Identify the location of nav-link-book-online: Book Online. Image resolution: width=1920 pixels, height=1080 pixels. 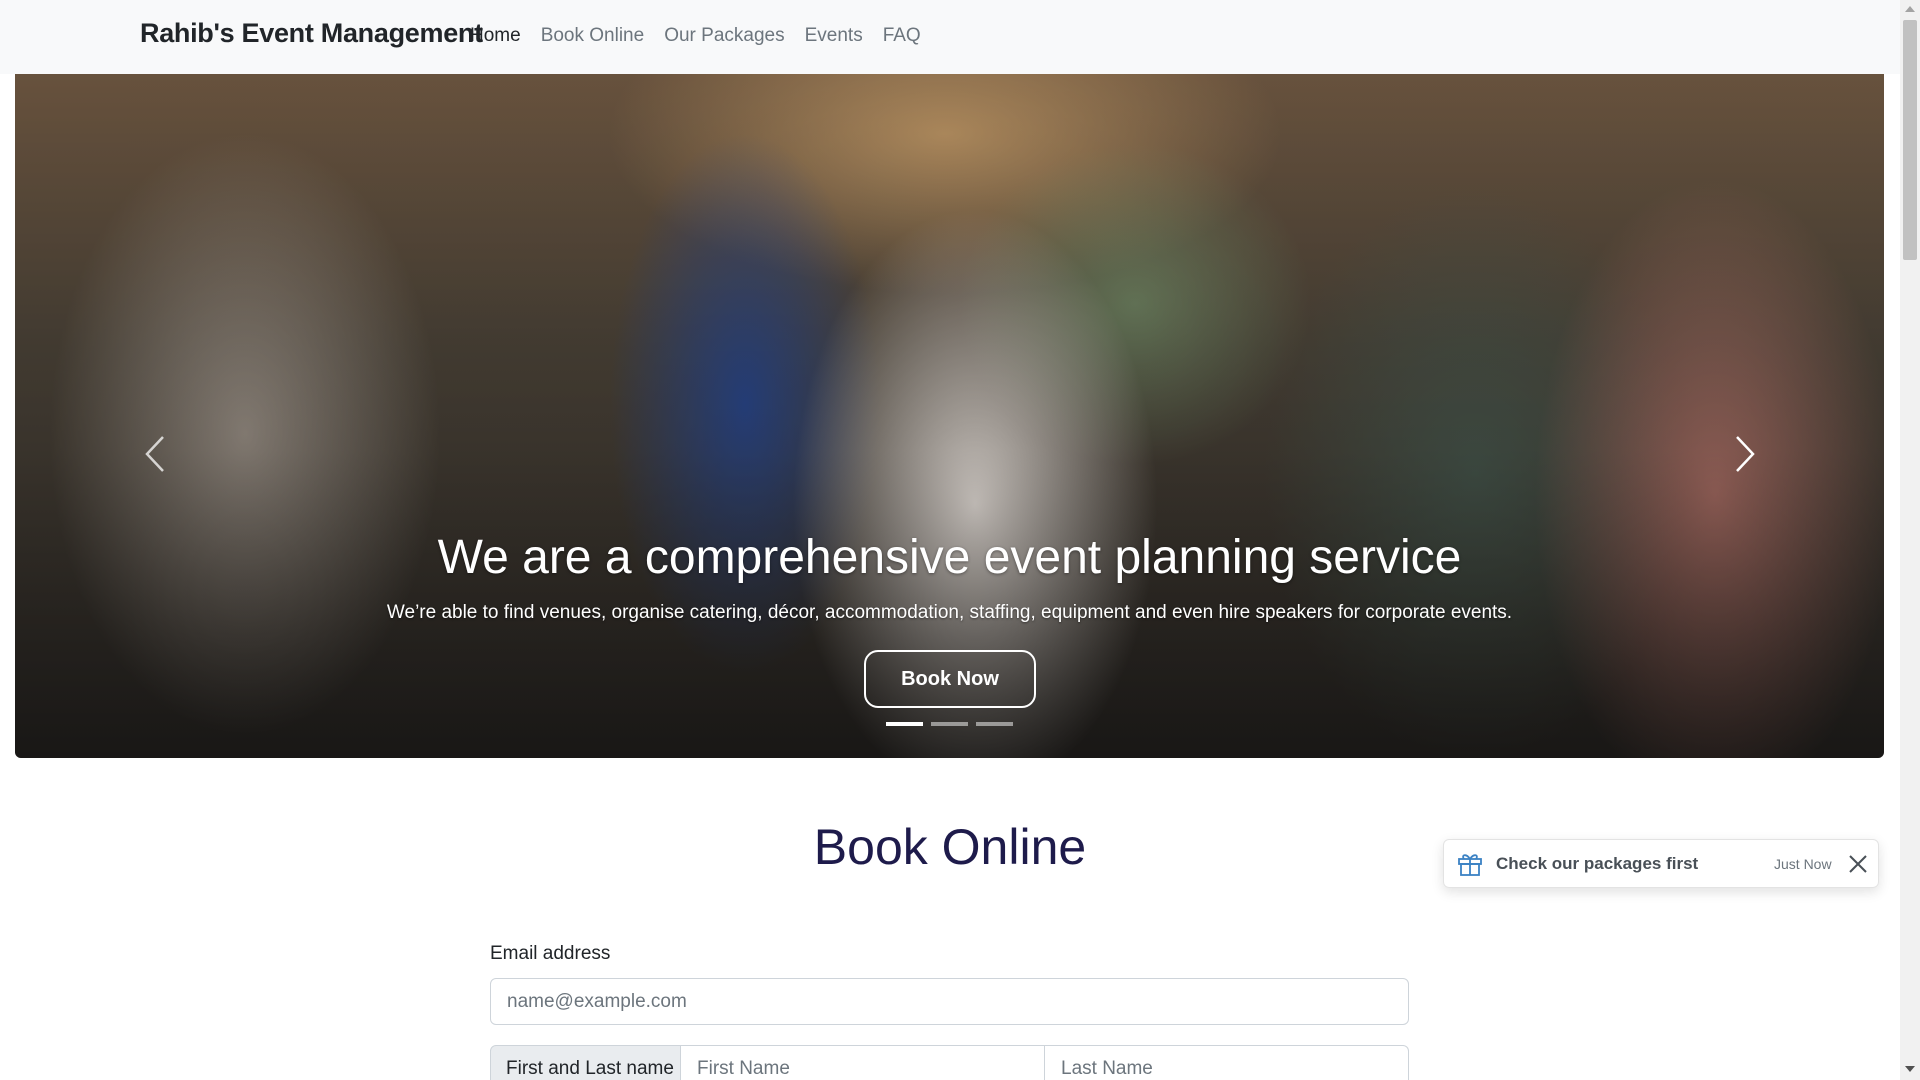
(593, 36).